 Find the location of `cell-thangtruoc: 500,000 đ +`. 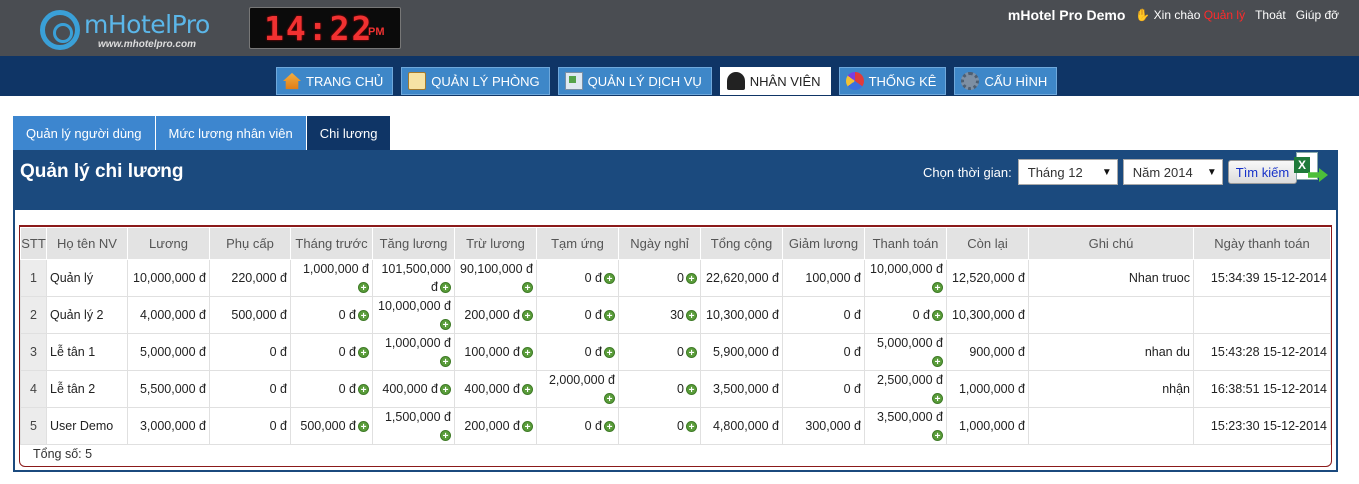

cell-thangtruoc: 500,000 đ + is located at coordinates (331, 426).